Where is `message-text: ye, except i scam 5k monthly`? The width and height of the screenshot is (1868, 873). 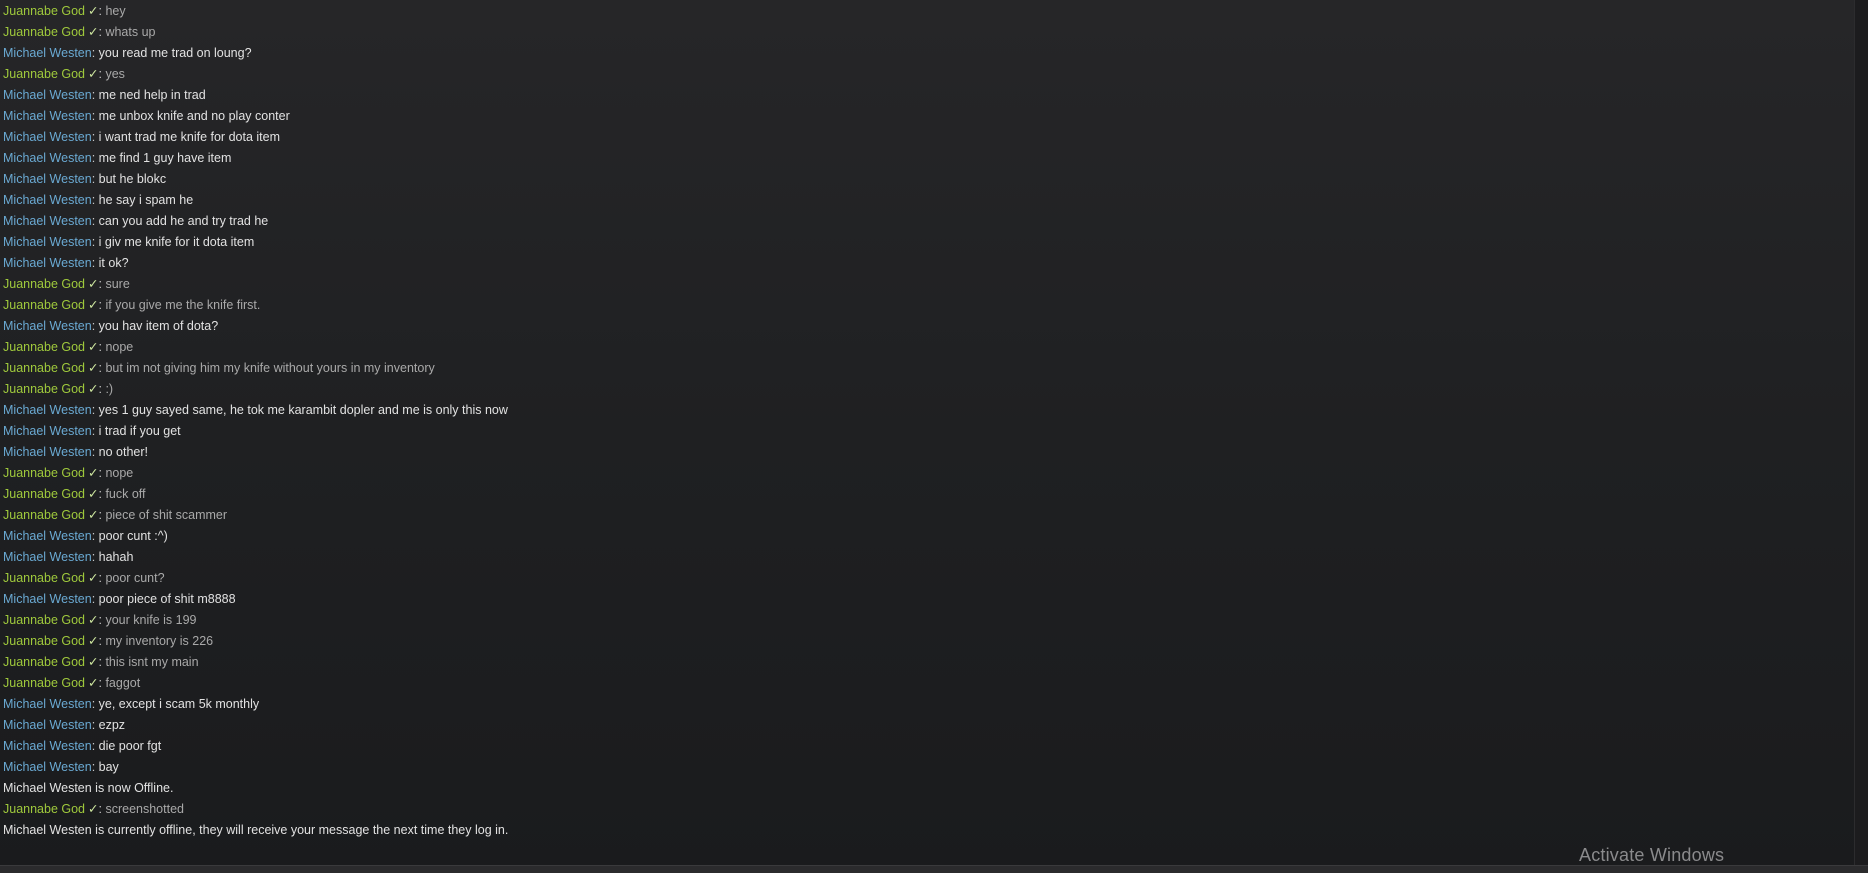
message-text: ye, except i scam 5k monthly is located at coordinates (179, 704).